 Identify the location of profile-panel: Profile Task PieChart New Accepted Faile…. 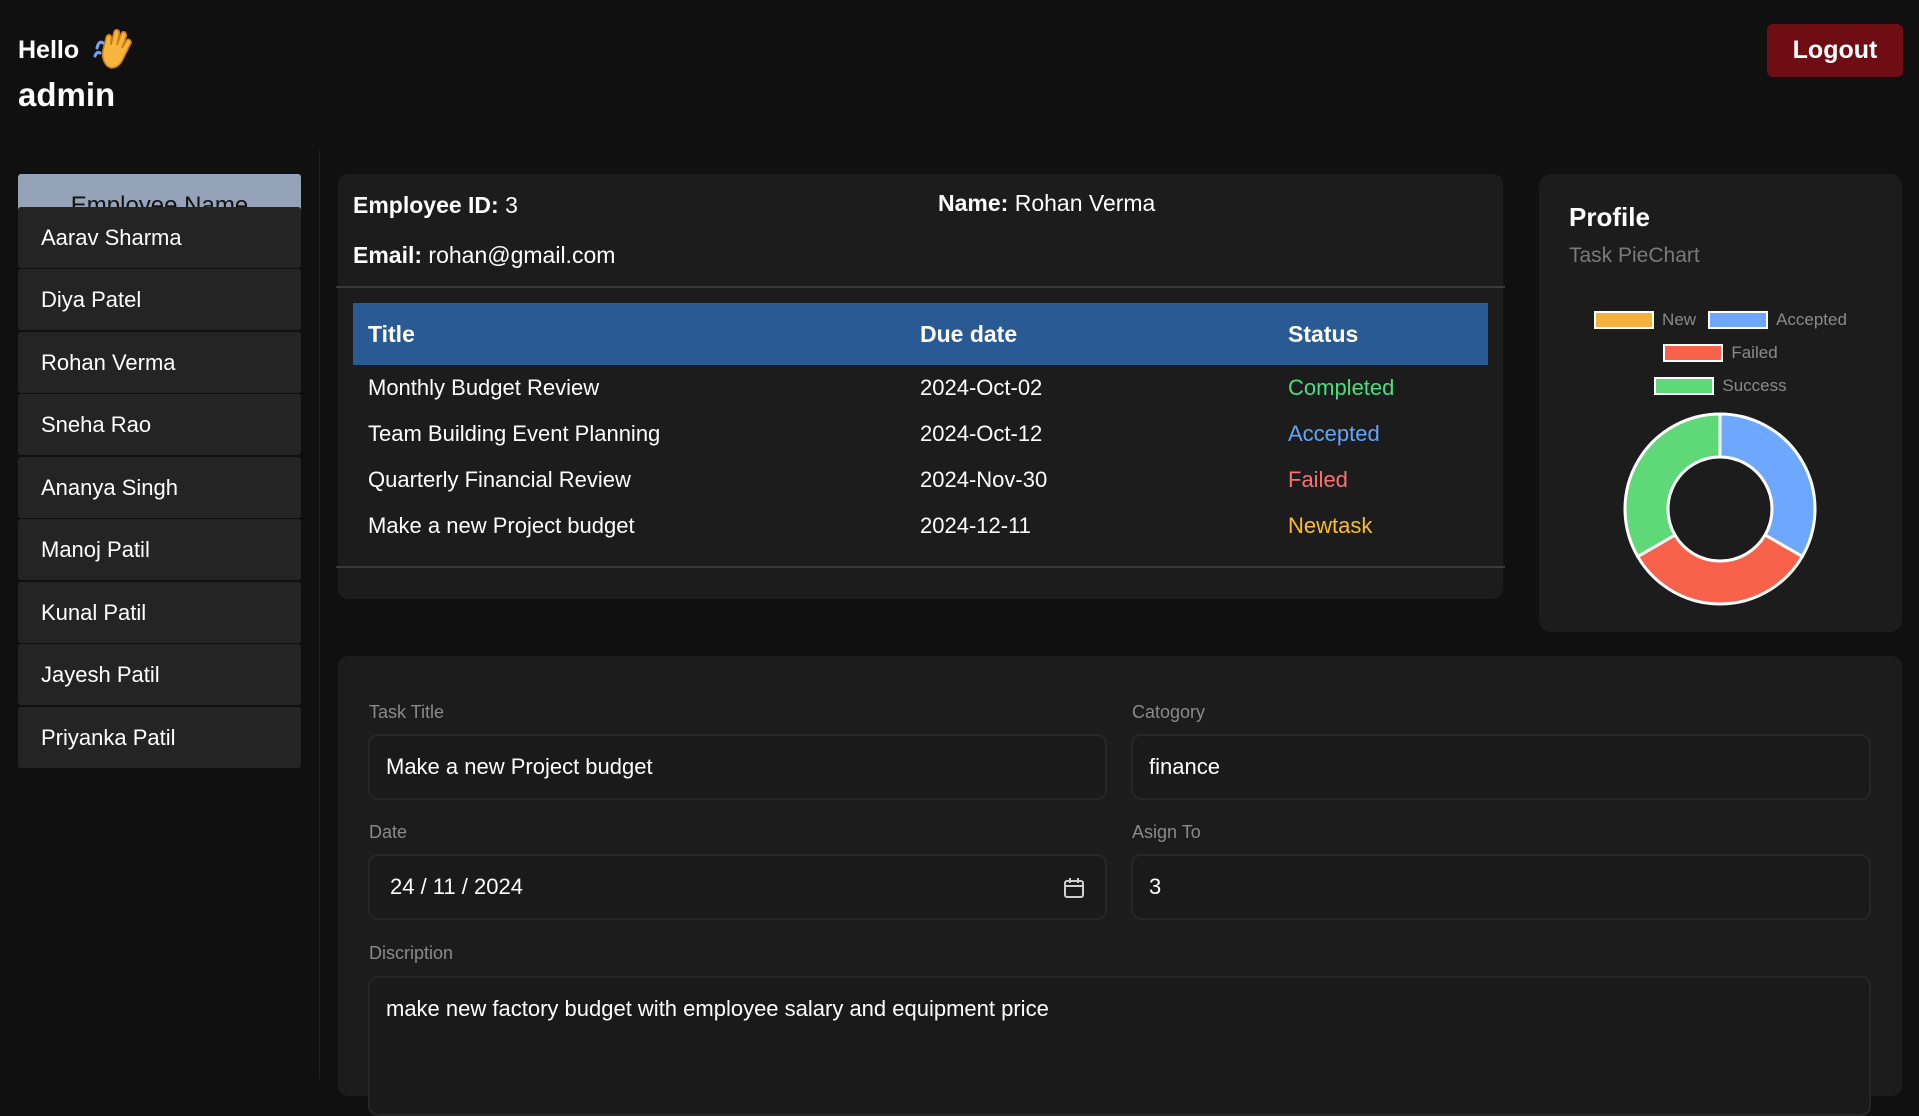
(1720, 403).